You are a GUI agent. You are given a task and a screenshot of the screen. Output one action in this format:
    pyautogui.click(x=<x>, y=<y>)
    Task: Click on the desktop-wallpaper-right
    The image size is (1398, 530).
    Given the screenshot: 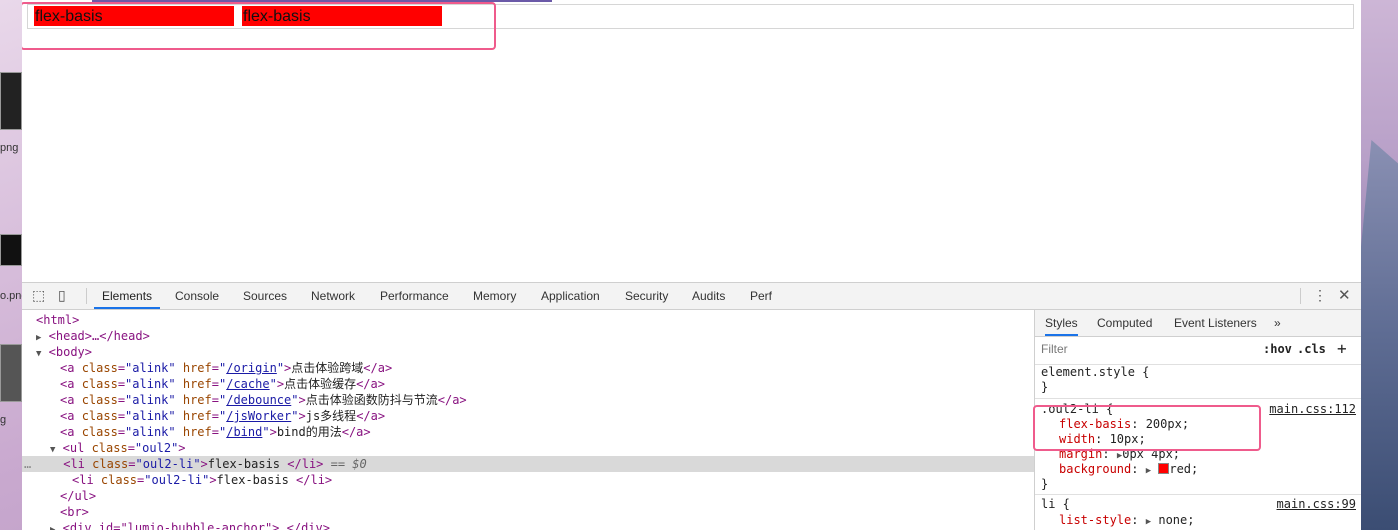 What is the action you would take?
    pyautogui.click(x=1379, y=265)
    